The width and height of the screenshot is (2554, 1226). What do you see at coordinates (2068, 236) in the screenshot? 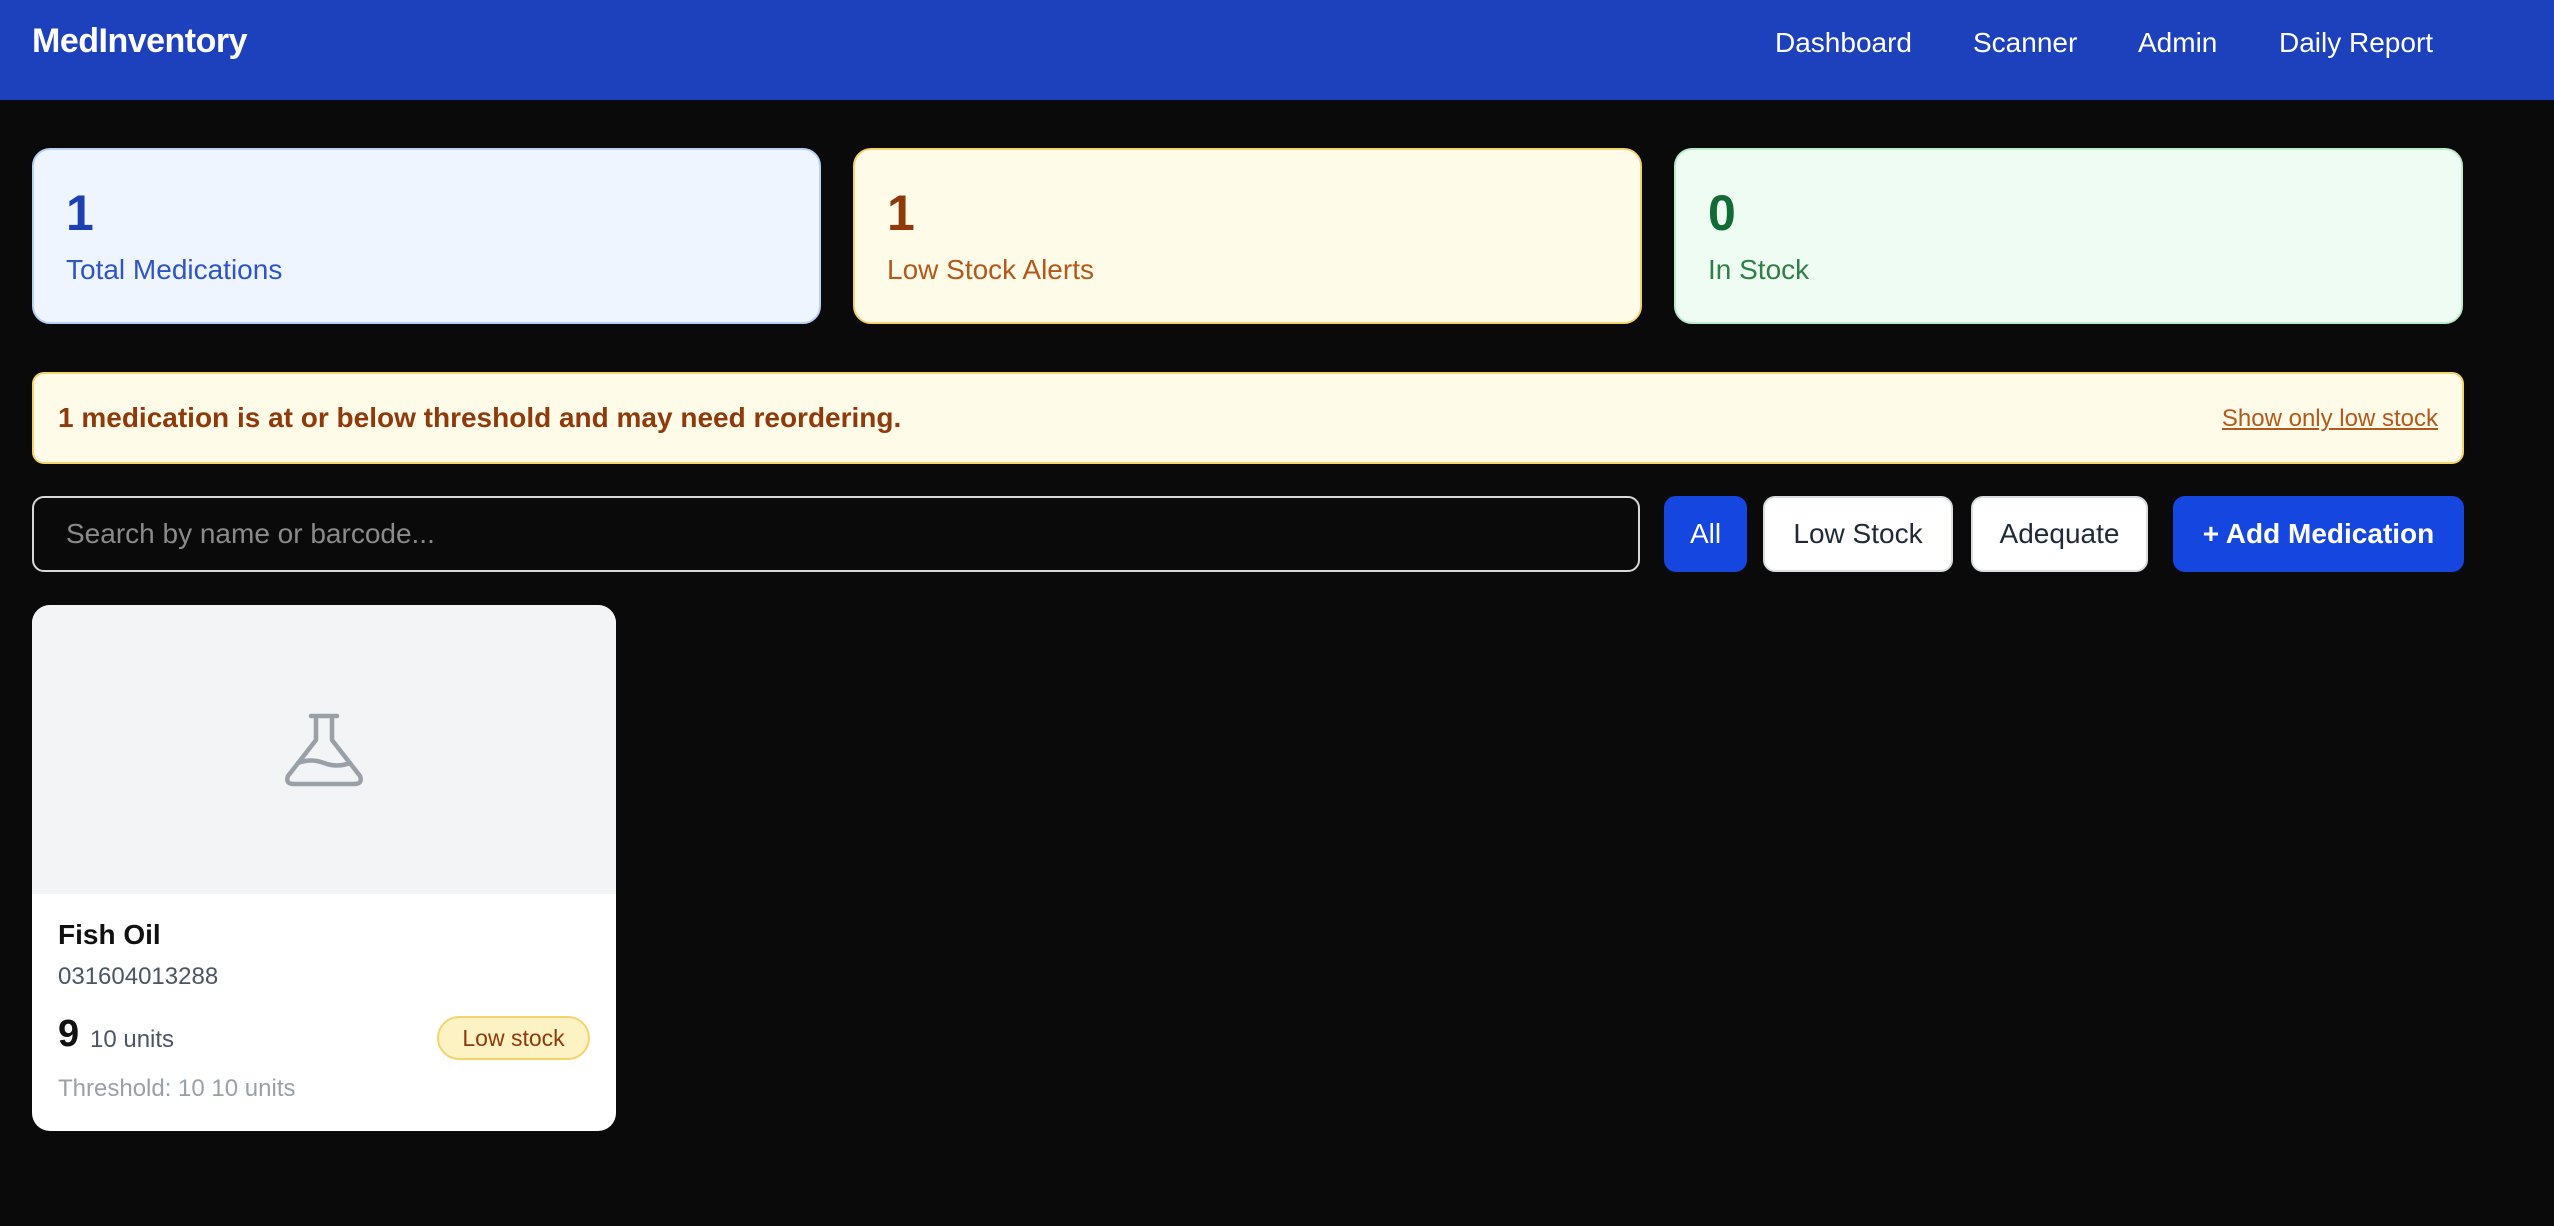
I see `stat-in-stock: 0 In Stock` at bounding box center [2068, 236].